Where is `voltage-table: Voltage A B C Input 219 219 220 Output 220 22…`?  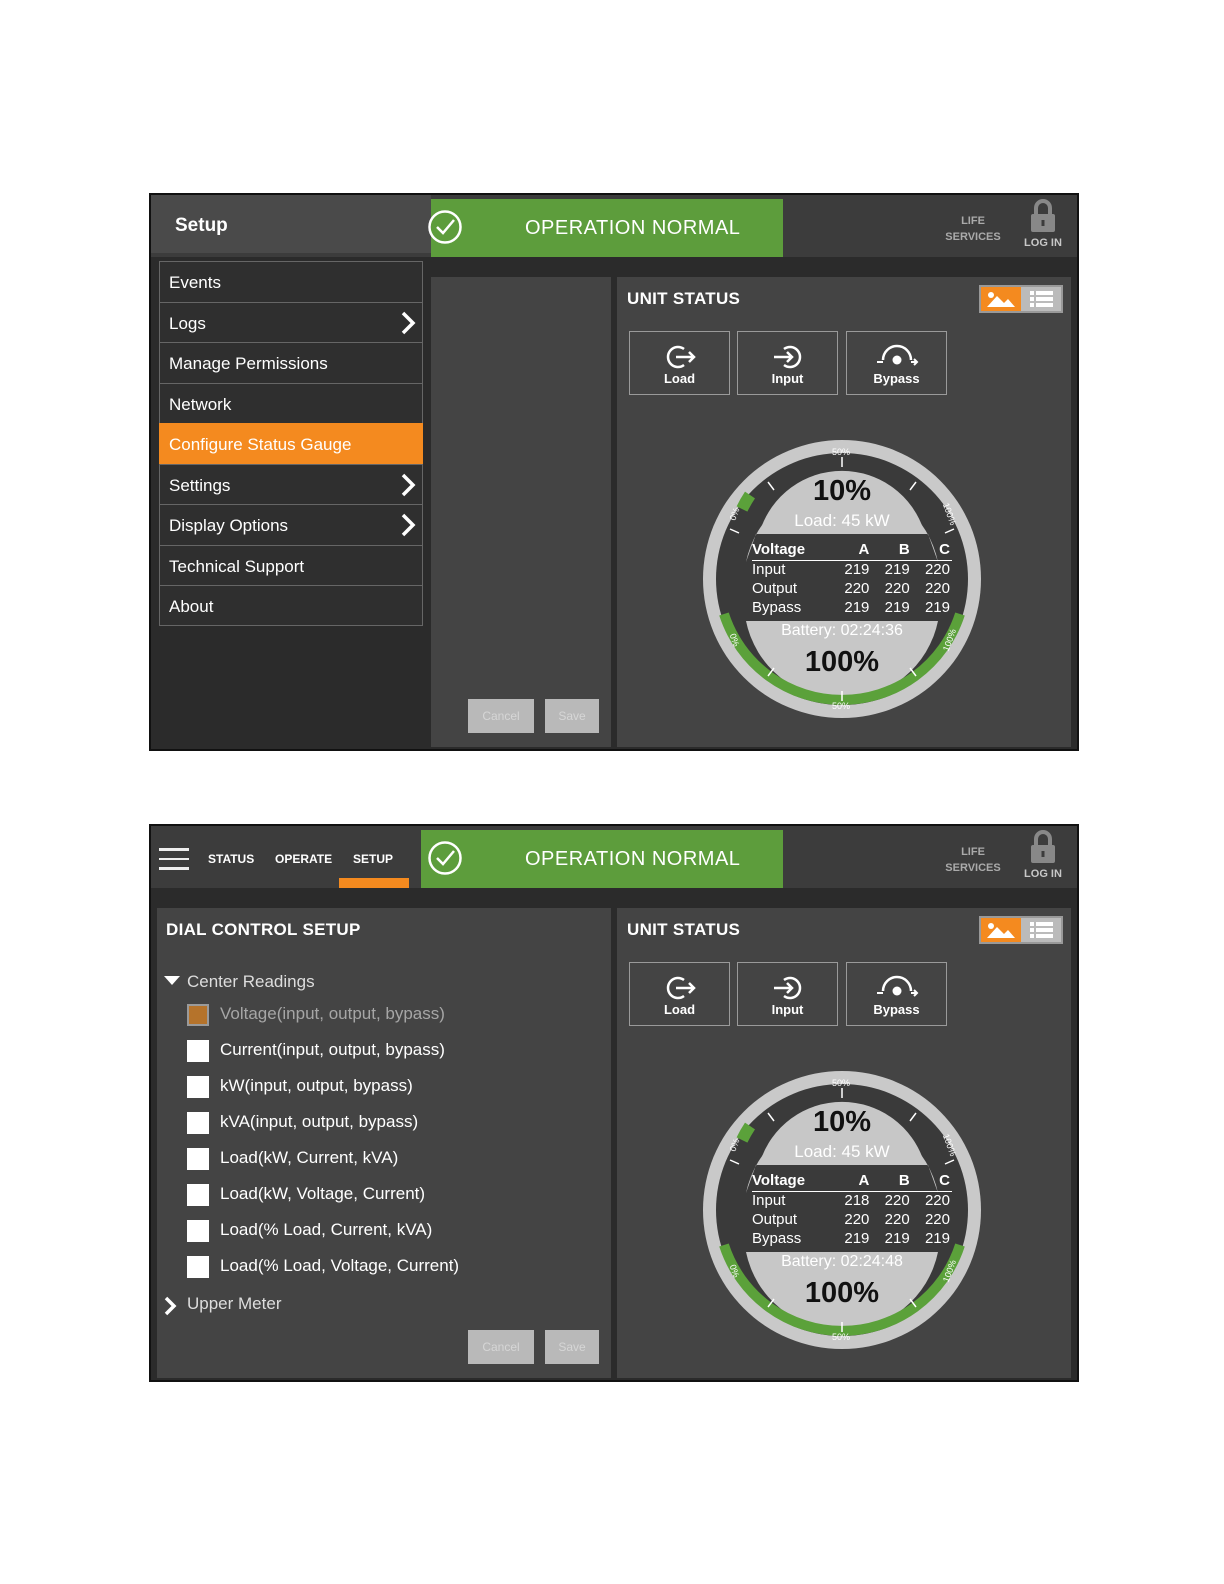
voltage-table: Voltage A B C Input 219 219 220 Output 220 22… is located at coordinates (852, 579).